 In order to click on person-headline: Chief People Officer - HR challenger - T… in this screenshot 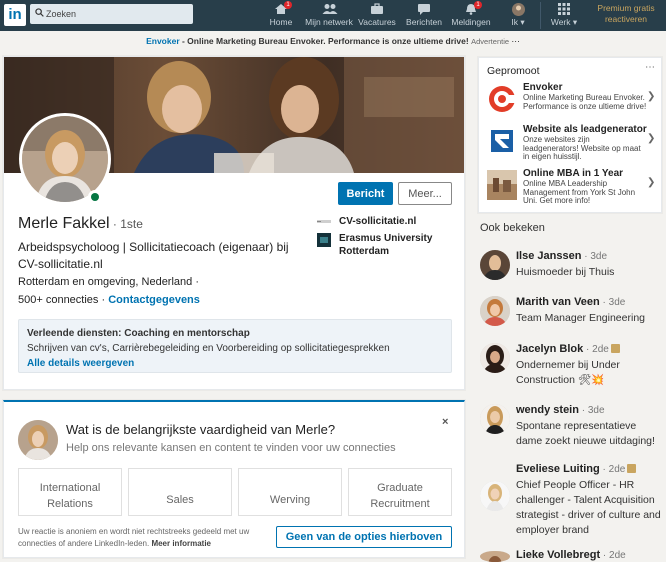, I will do `click(588, 507)`.